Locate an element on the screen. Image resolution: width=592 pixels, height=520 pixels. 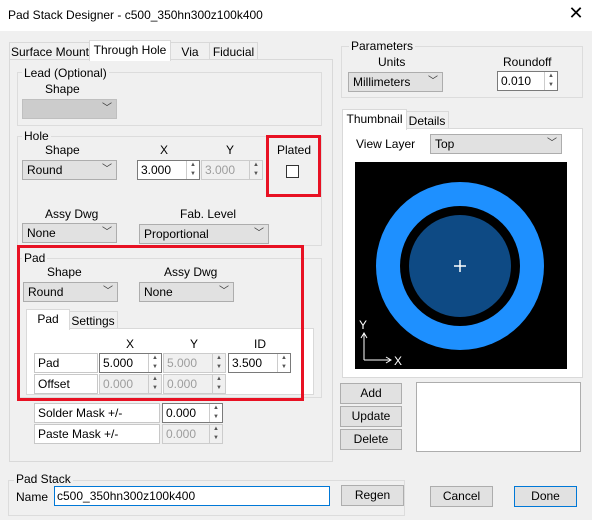
hole-shape-select: Round ﹀ is located at coordinates (69, 170).